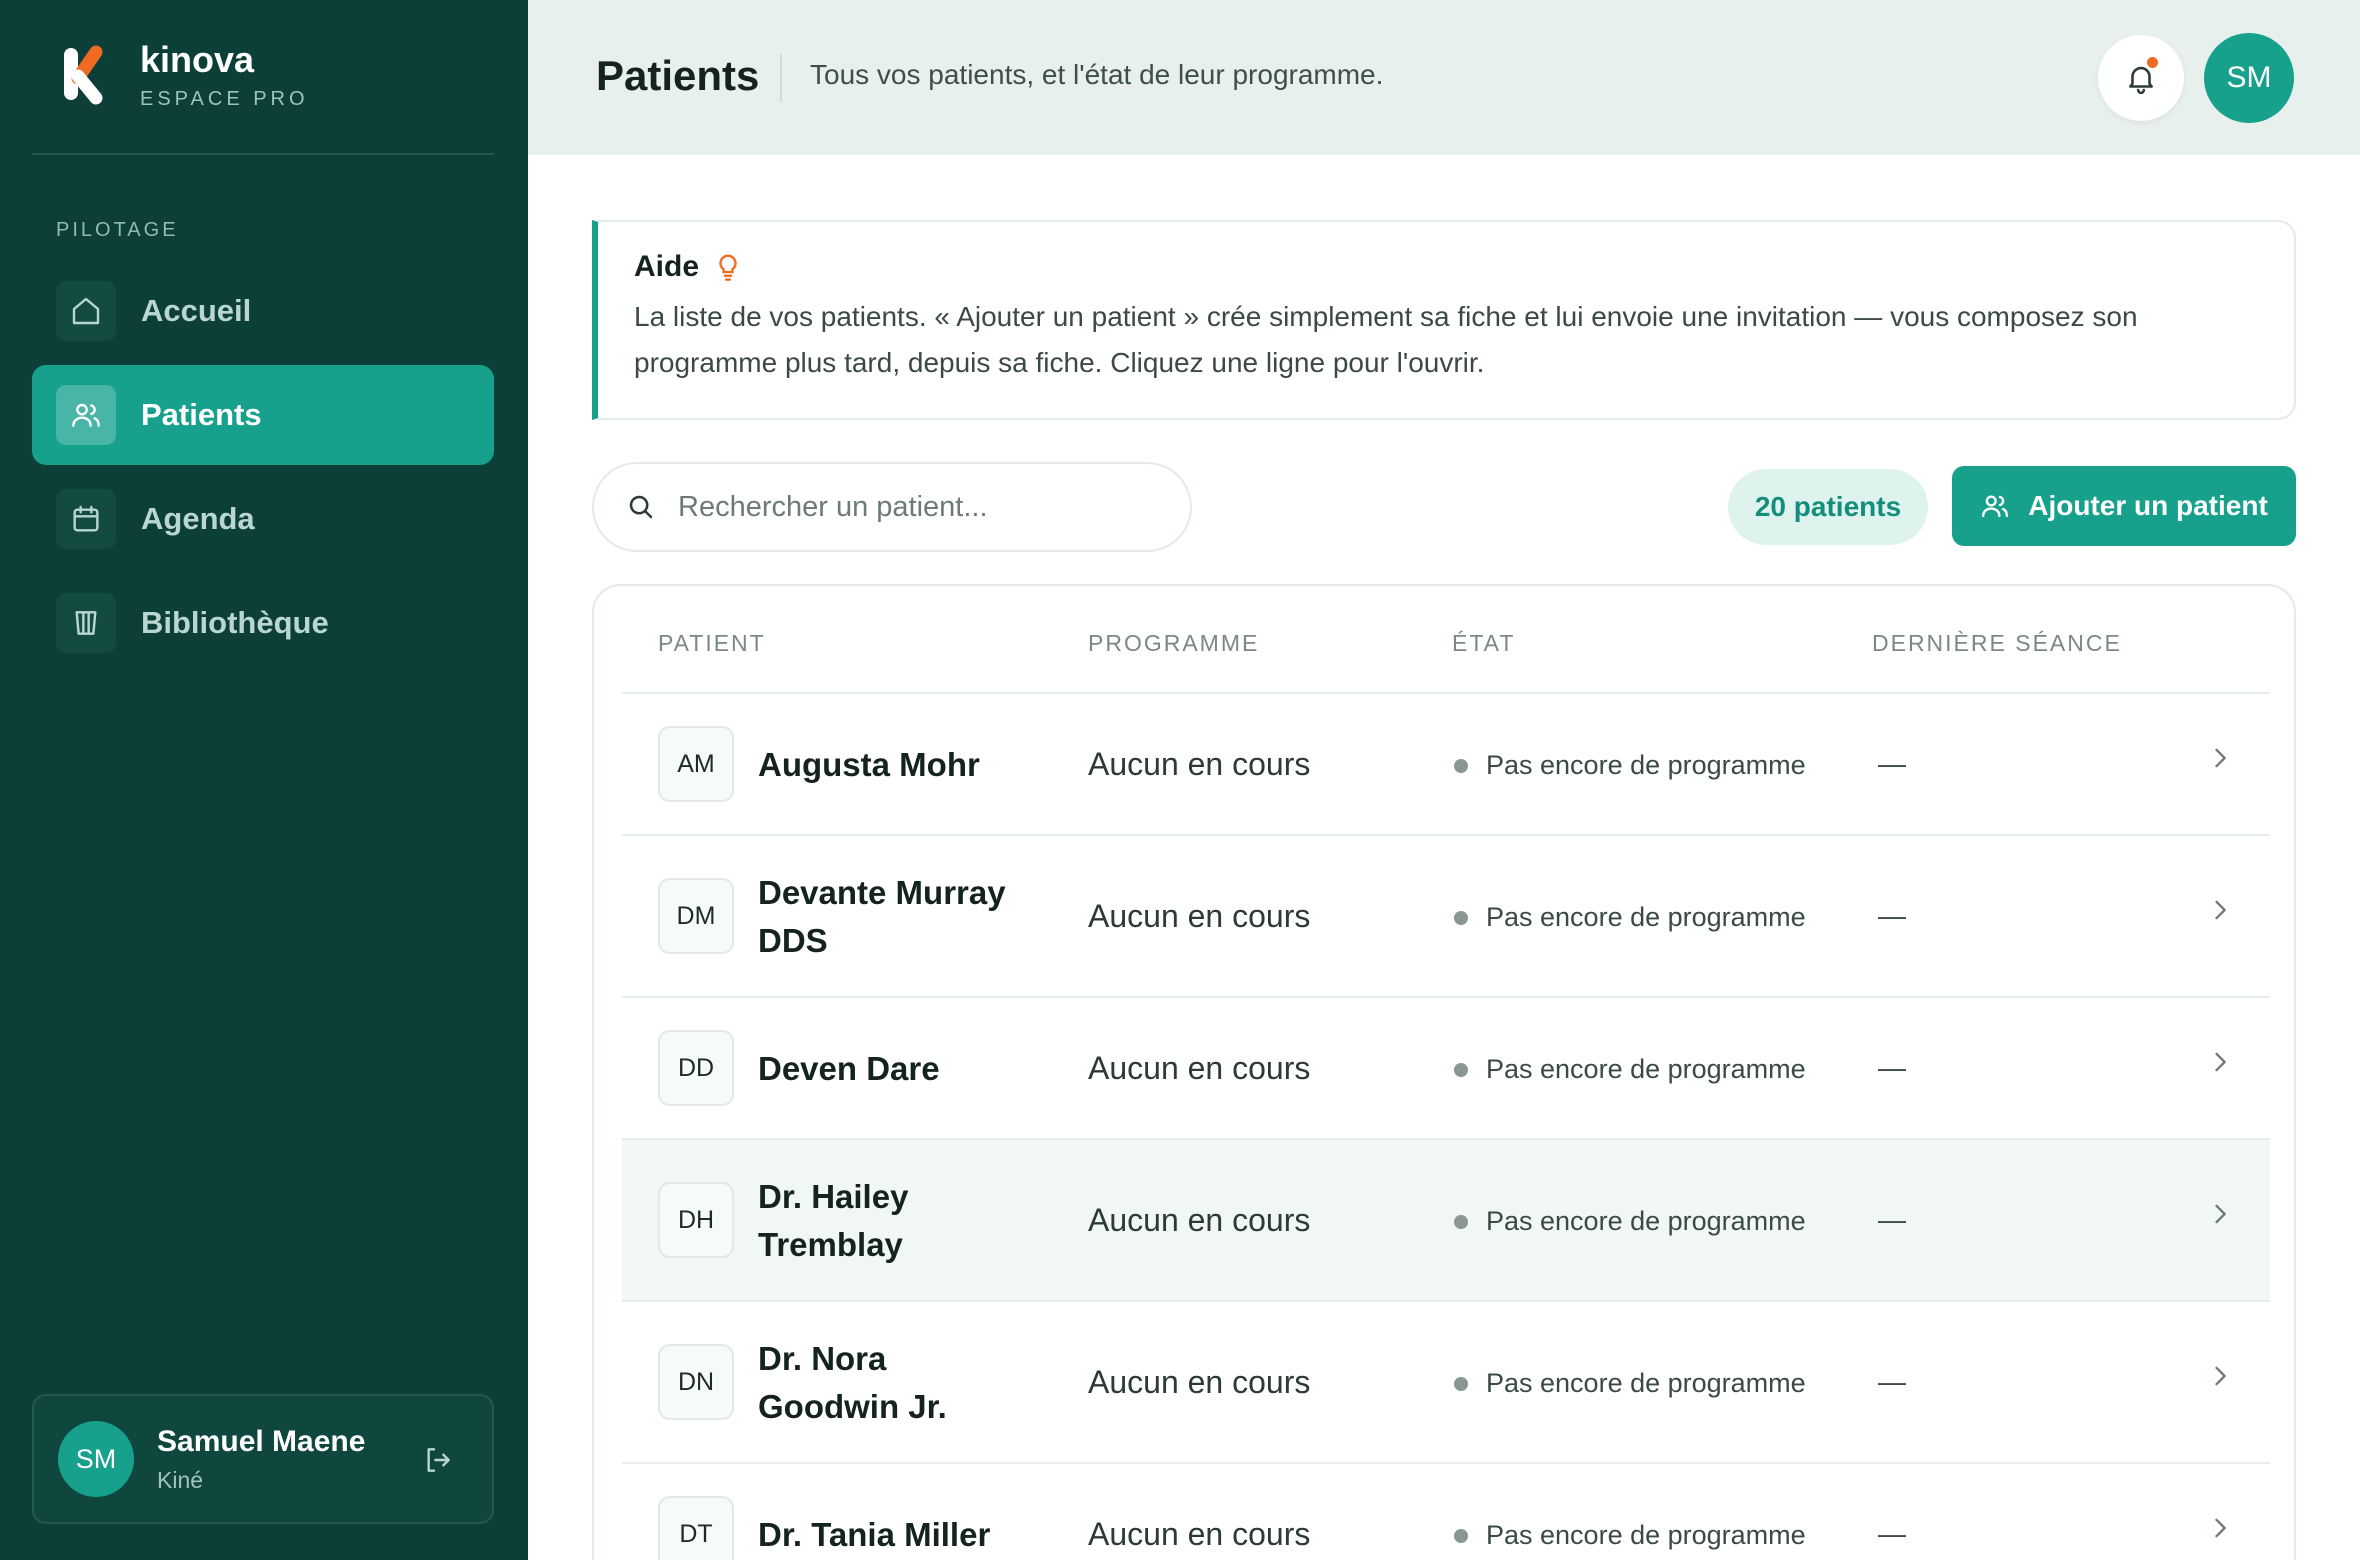 The image size is (2360, 1560). What do you see at coordinates (869, 764) in the screenshot?
I see `patient-name: Augusta Mohr` at bounding box center [869, 764].